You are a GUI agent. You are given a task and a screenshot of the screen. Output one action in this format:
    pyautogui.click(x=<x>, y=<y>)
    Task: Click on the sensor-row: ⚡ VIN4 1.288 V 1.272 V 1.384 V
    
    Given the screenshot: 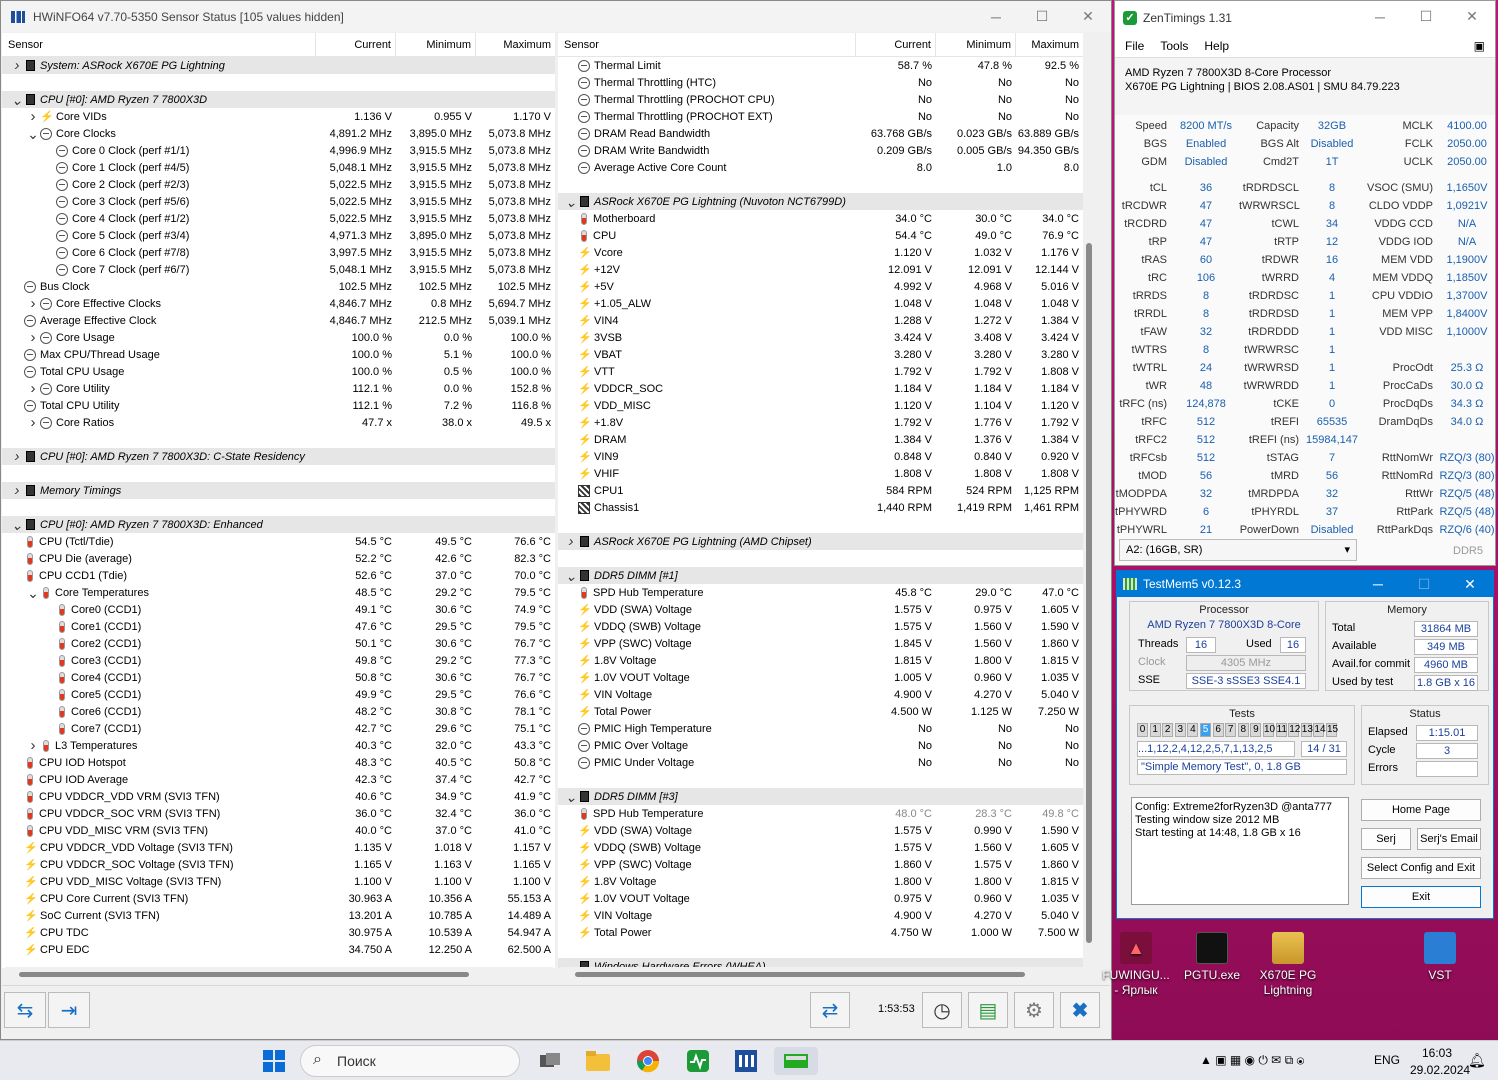 What is the action you would take?
    pyautogui.click(x=826, y=320)
    